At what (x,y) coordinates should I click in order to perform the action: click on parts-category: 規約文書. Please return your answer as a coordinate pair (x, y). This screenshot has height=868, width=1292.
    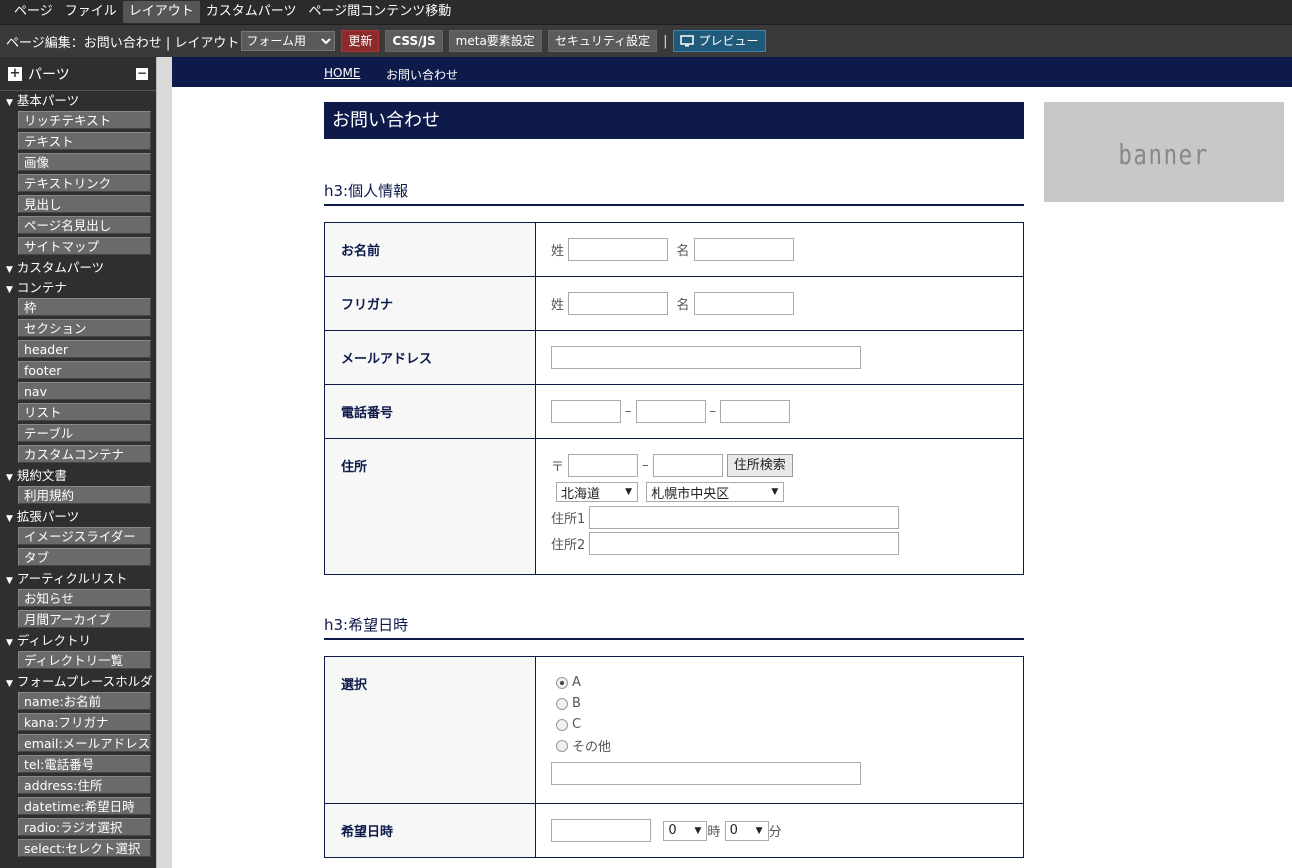
    Looking at the image, I should click on (78, 476).